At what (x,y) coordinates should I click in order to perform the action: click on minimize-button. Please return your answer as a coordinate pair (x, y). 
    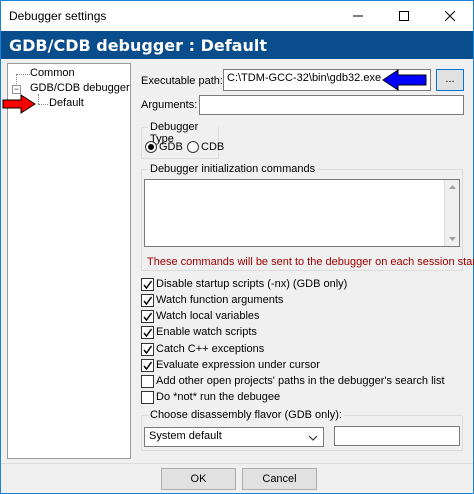
    Looking at the image, I should click on (358, 16).